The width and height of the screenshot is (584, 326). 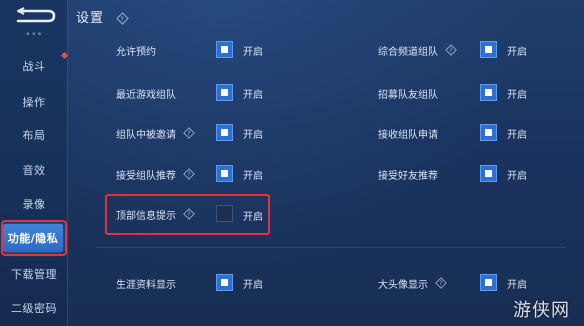 I want to click on sidebar-item-label: 战斗, so click(x=34, y=66).